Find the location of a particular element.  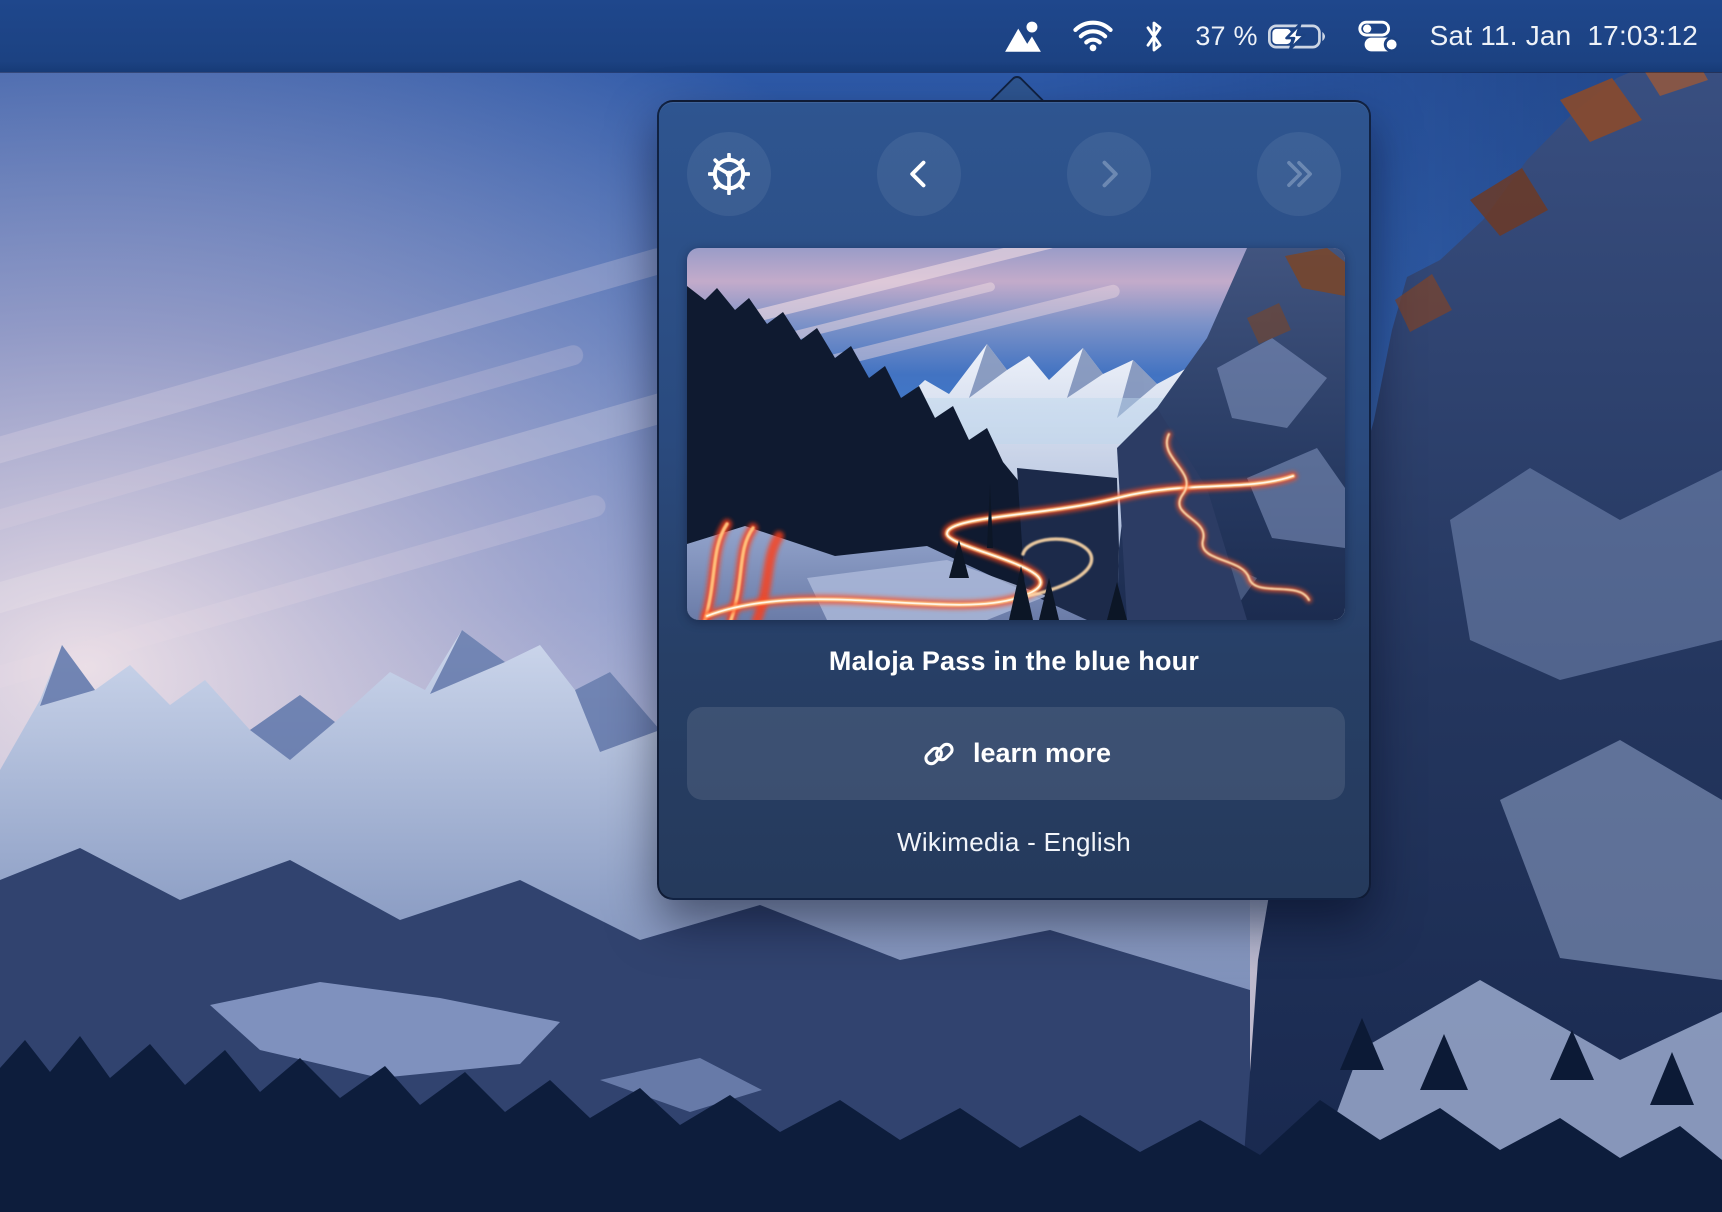

previous-button is located at coordinates (919, 174).